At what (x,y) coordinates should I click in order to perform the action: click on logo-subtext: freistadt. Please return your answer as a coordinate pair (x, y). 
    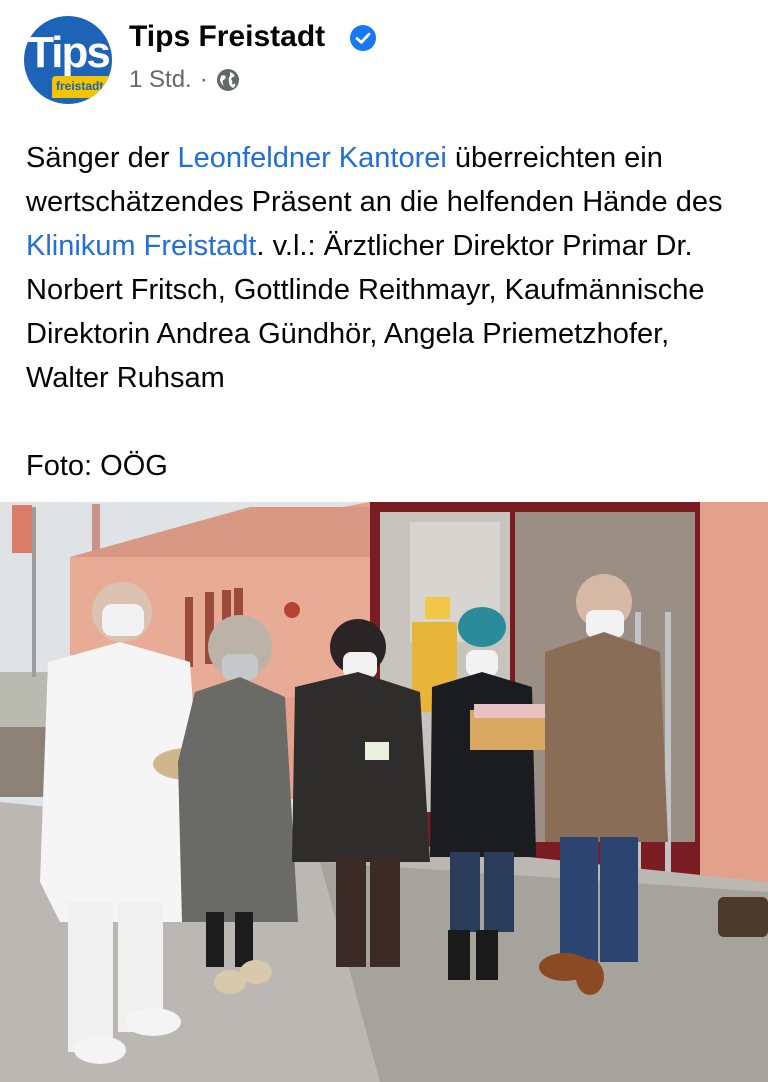
    Looking at the image, I should click on (80, 86).